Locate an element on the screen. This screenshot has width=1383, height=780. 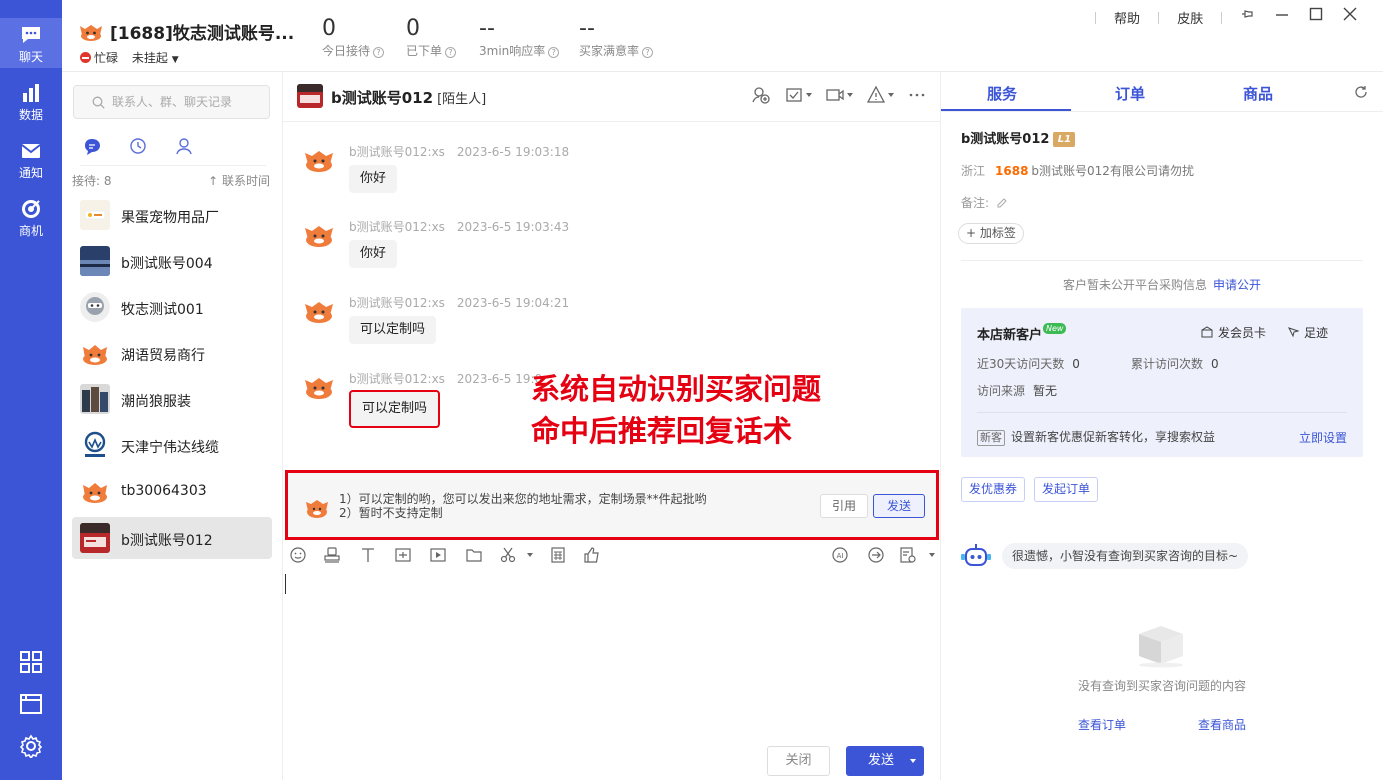
send-button: 发送 is located at coordinates (885, 761).